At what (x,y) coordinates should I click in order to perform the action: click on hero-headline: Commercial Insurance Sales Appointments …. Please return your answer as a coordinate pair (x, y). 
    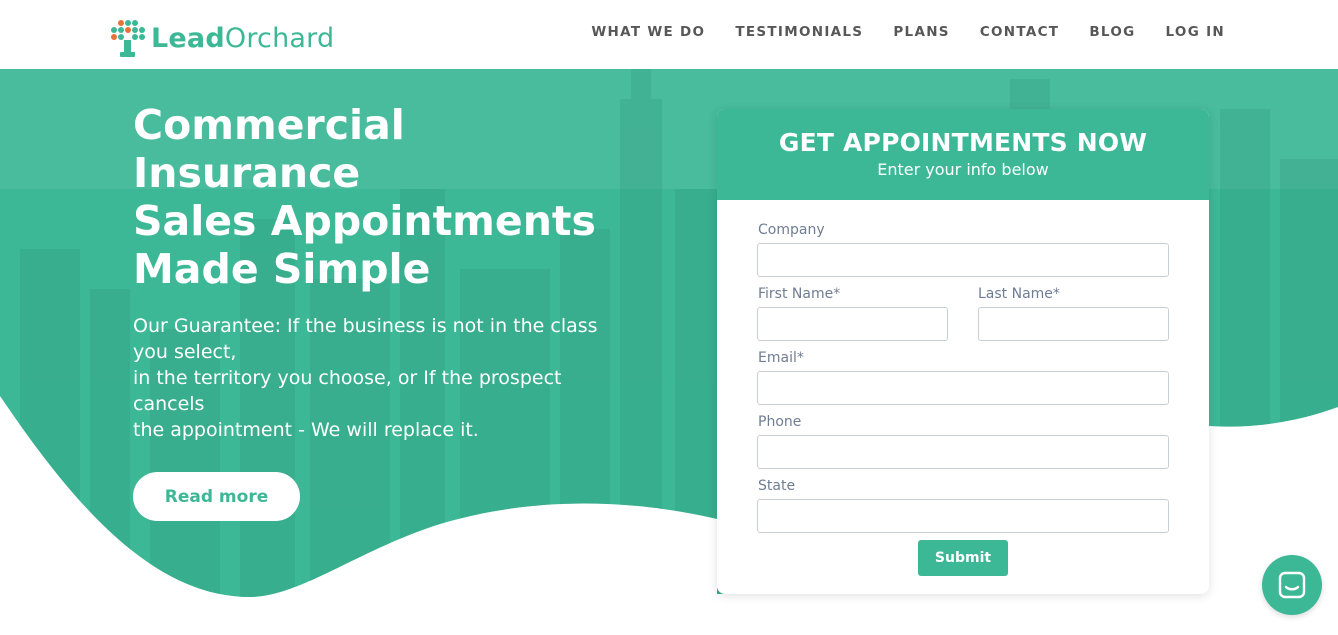
    Looking at the image, I should click on (393, 197).